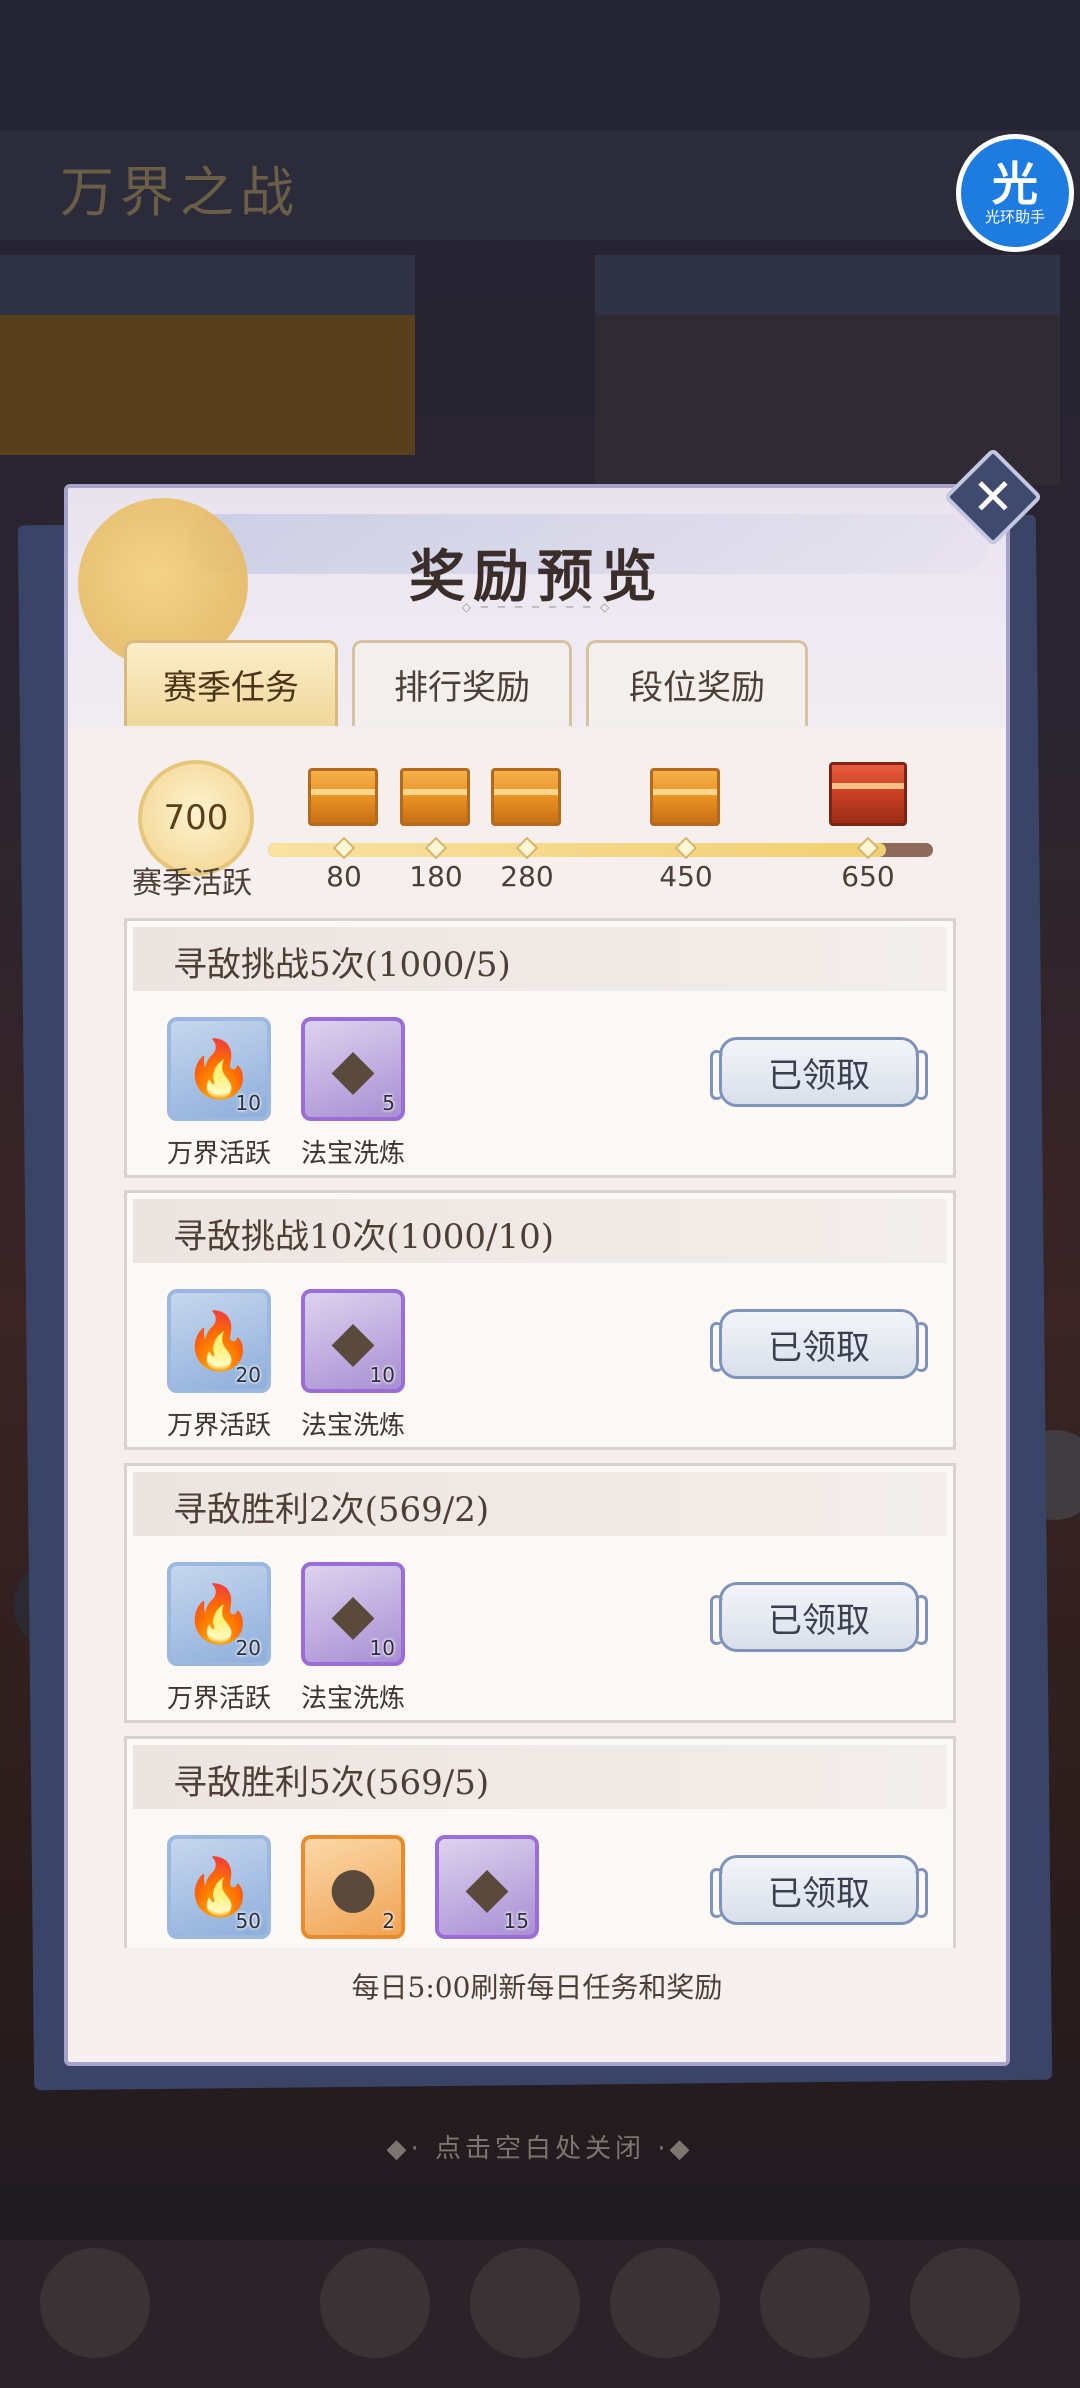 The width and height of the screenshot is (1080, 2388). Describe the element at coordinates (219, 1887) in the screenshot. I see `reward-item: 🔥 50` at that location.